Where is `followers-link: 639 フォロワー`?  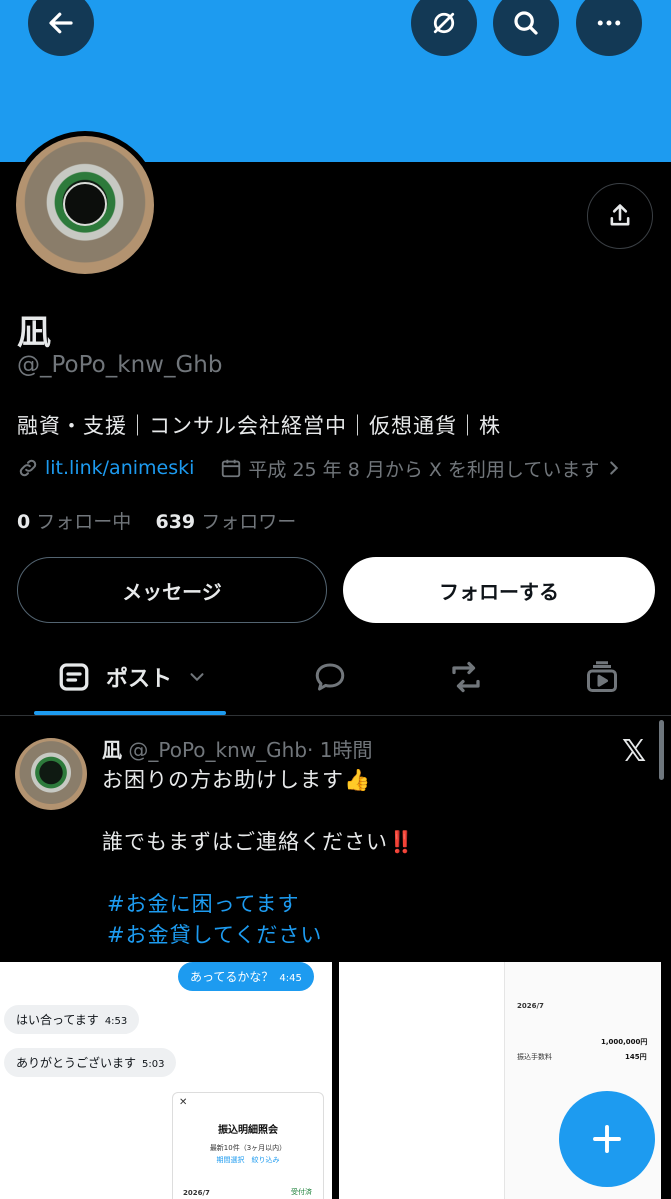
followers-link: 639 フォロワー is located at coordinates (225, 522).